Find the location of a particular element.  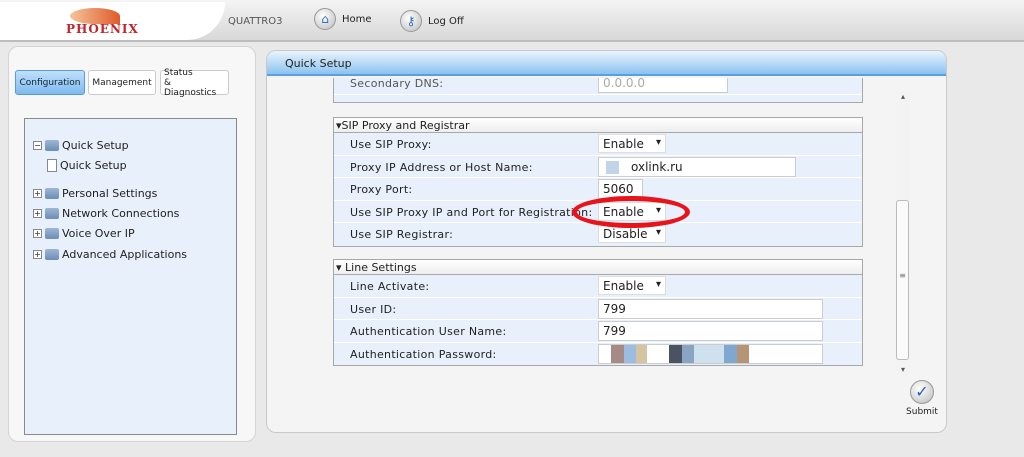

tree-quick-setup-page: Quick Setup is located at coordinates (87, 165).